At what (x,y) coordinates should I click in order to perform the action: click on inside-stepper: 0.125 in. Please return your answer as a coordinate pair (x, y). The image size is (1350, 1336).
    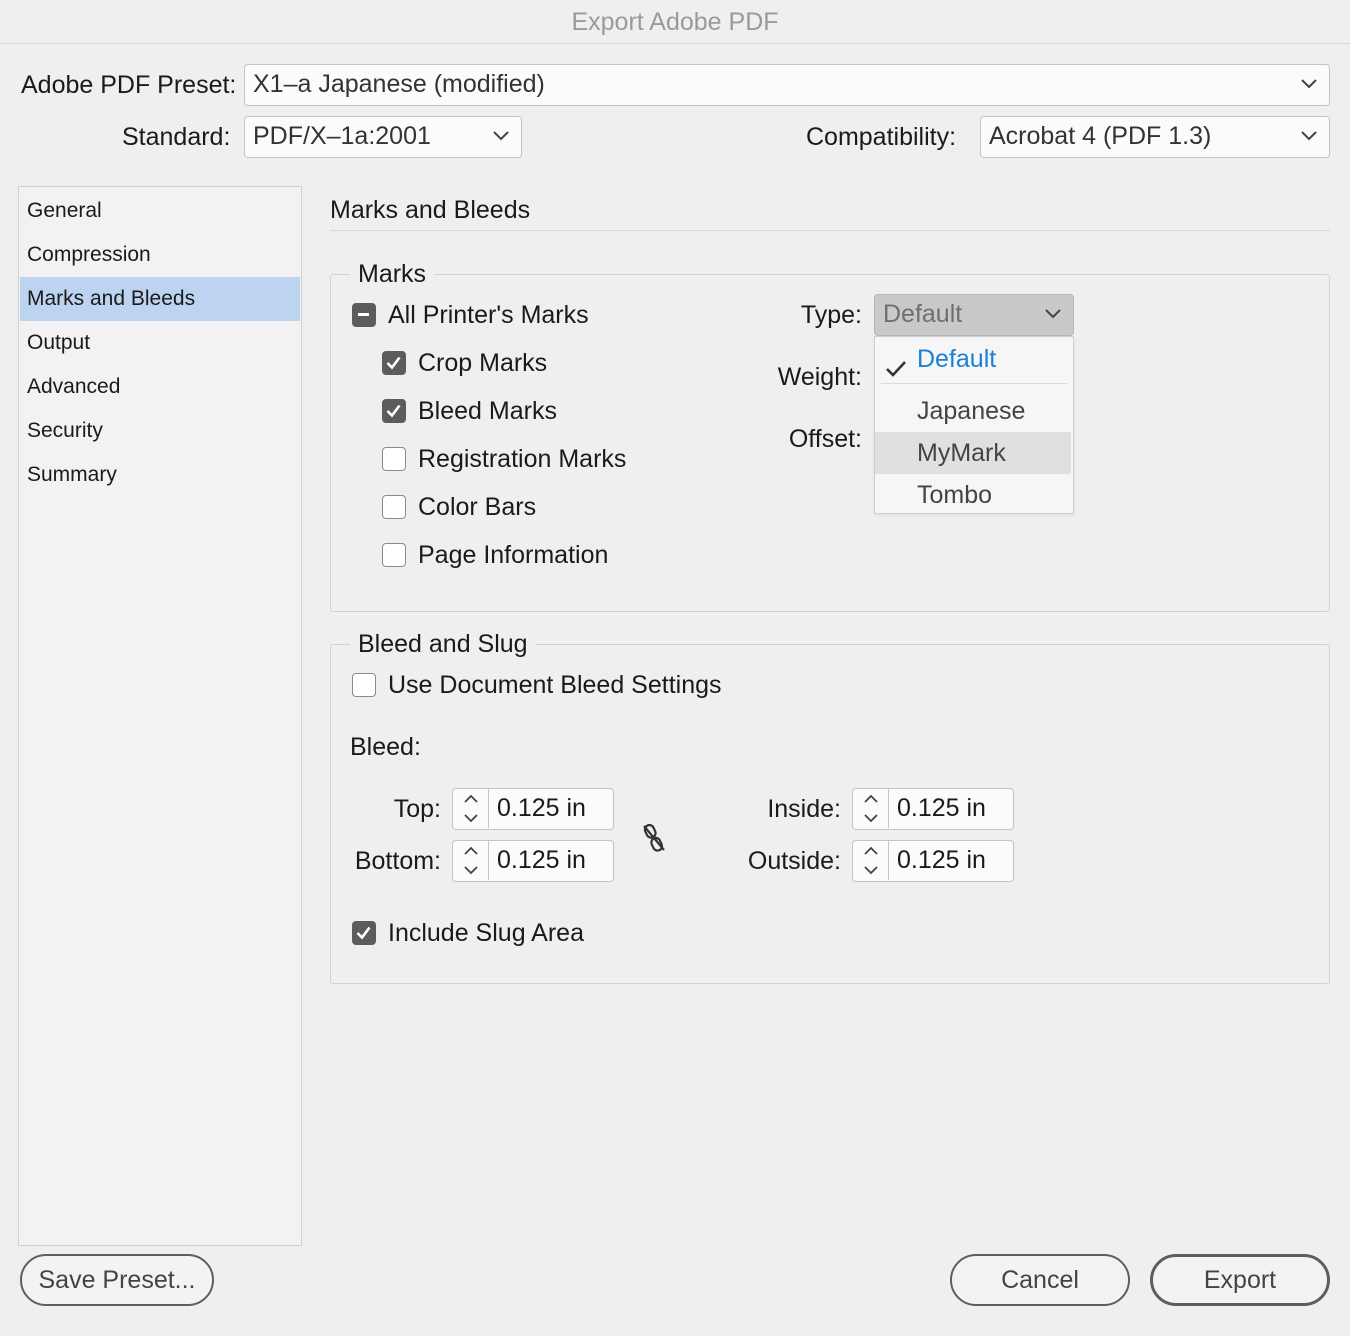
    Looking at the image, I should click on (933, 809).